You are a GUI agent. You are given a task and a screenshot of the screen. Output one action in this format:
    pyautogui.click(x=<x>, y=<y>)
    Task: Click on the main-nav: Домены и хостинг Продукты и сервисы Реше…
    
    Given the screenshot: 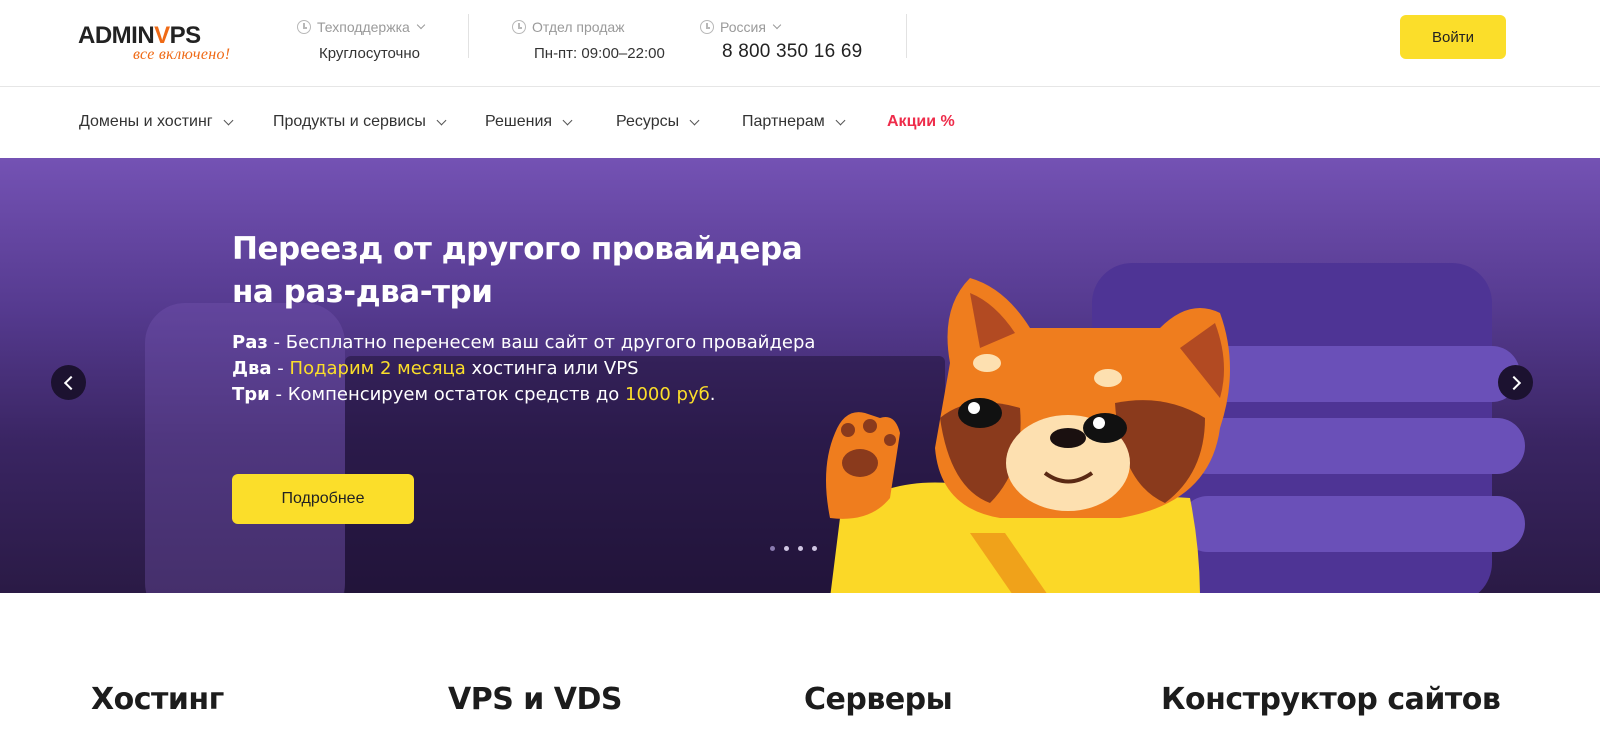 What is the action you would take?
    pyautogui.click(x=800, y=123)
    